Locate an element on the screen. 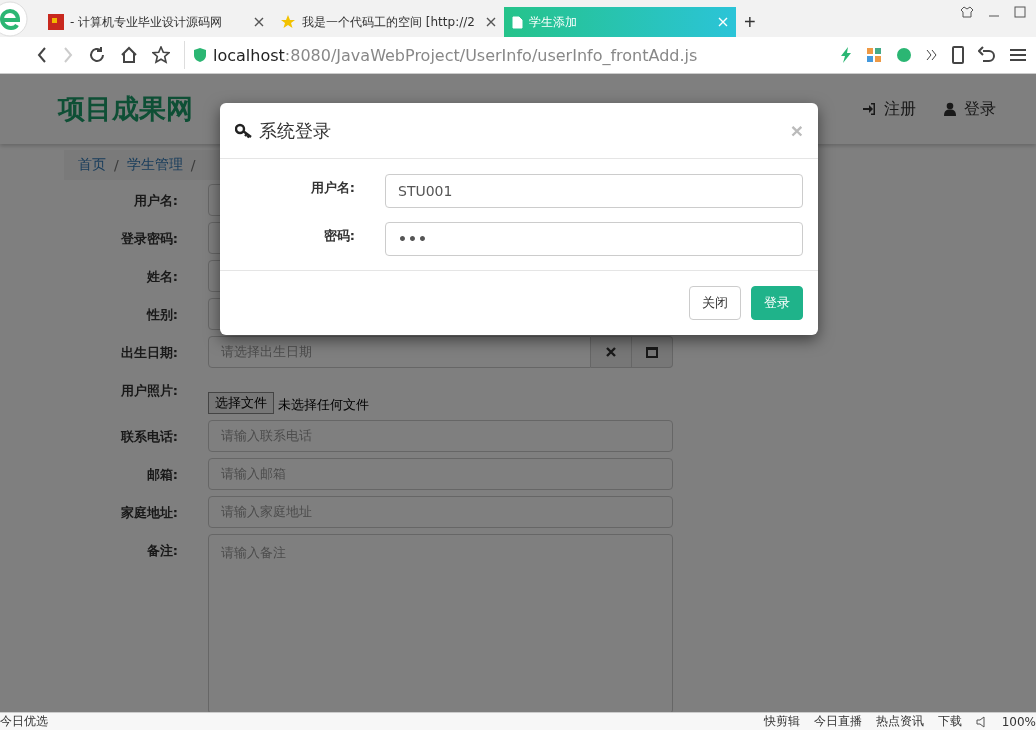  nav-link: 注册 is located at coordinates (889, 109).